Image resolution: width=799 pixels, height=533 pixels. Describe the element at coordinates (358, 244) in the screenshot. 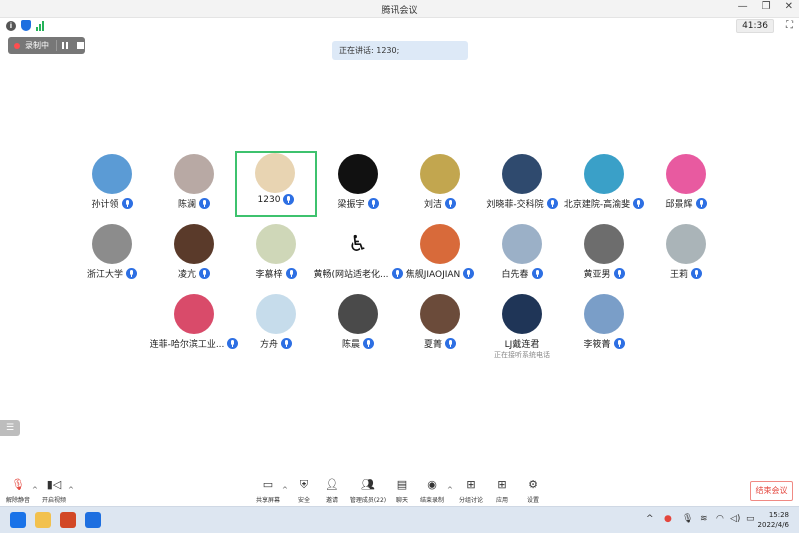

I see `accessibility-icon: ♿` at that location.